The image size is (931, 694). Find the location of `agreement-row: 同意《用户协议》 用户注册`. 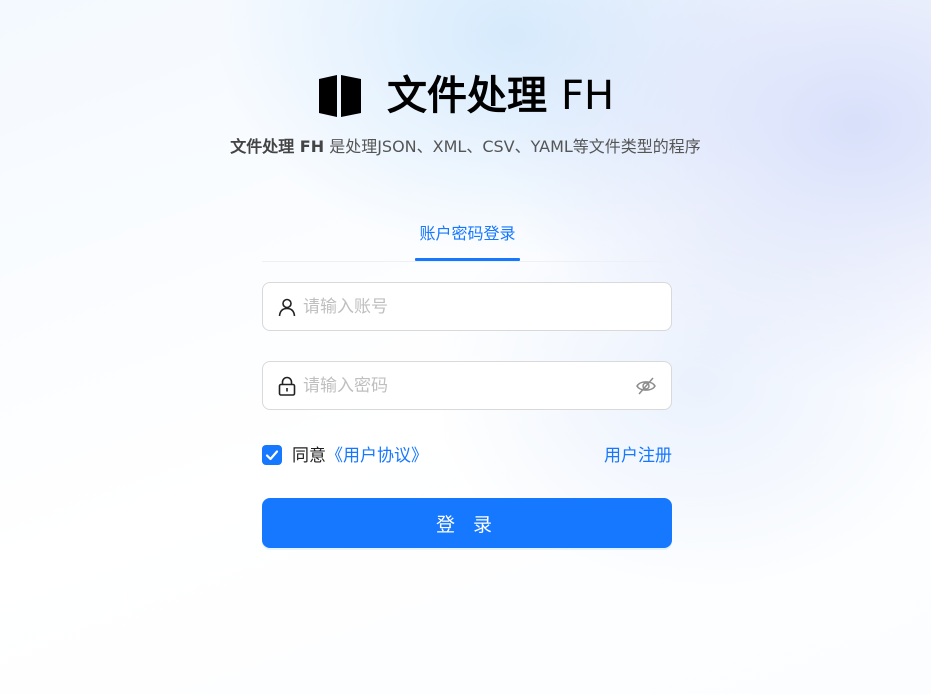

agreement-row: 同意《用户协议》 用户注册 is located at coordinates (467, 456).